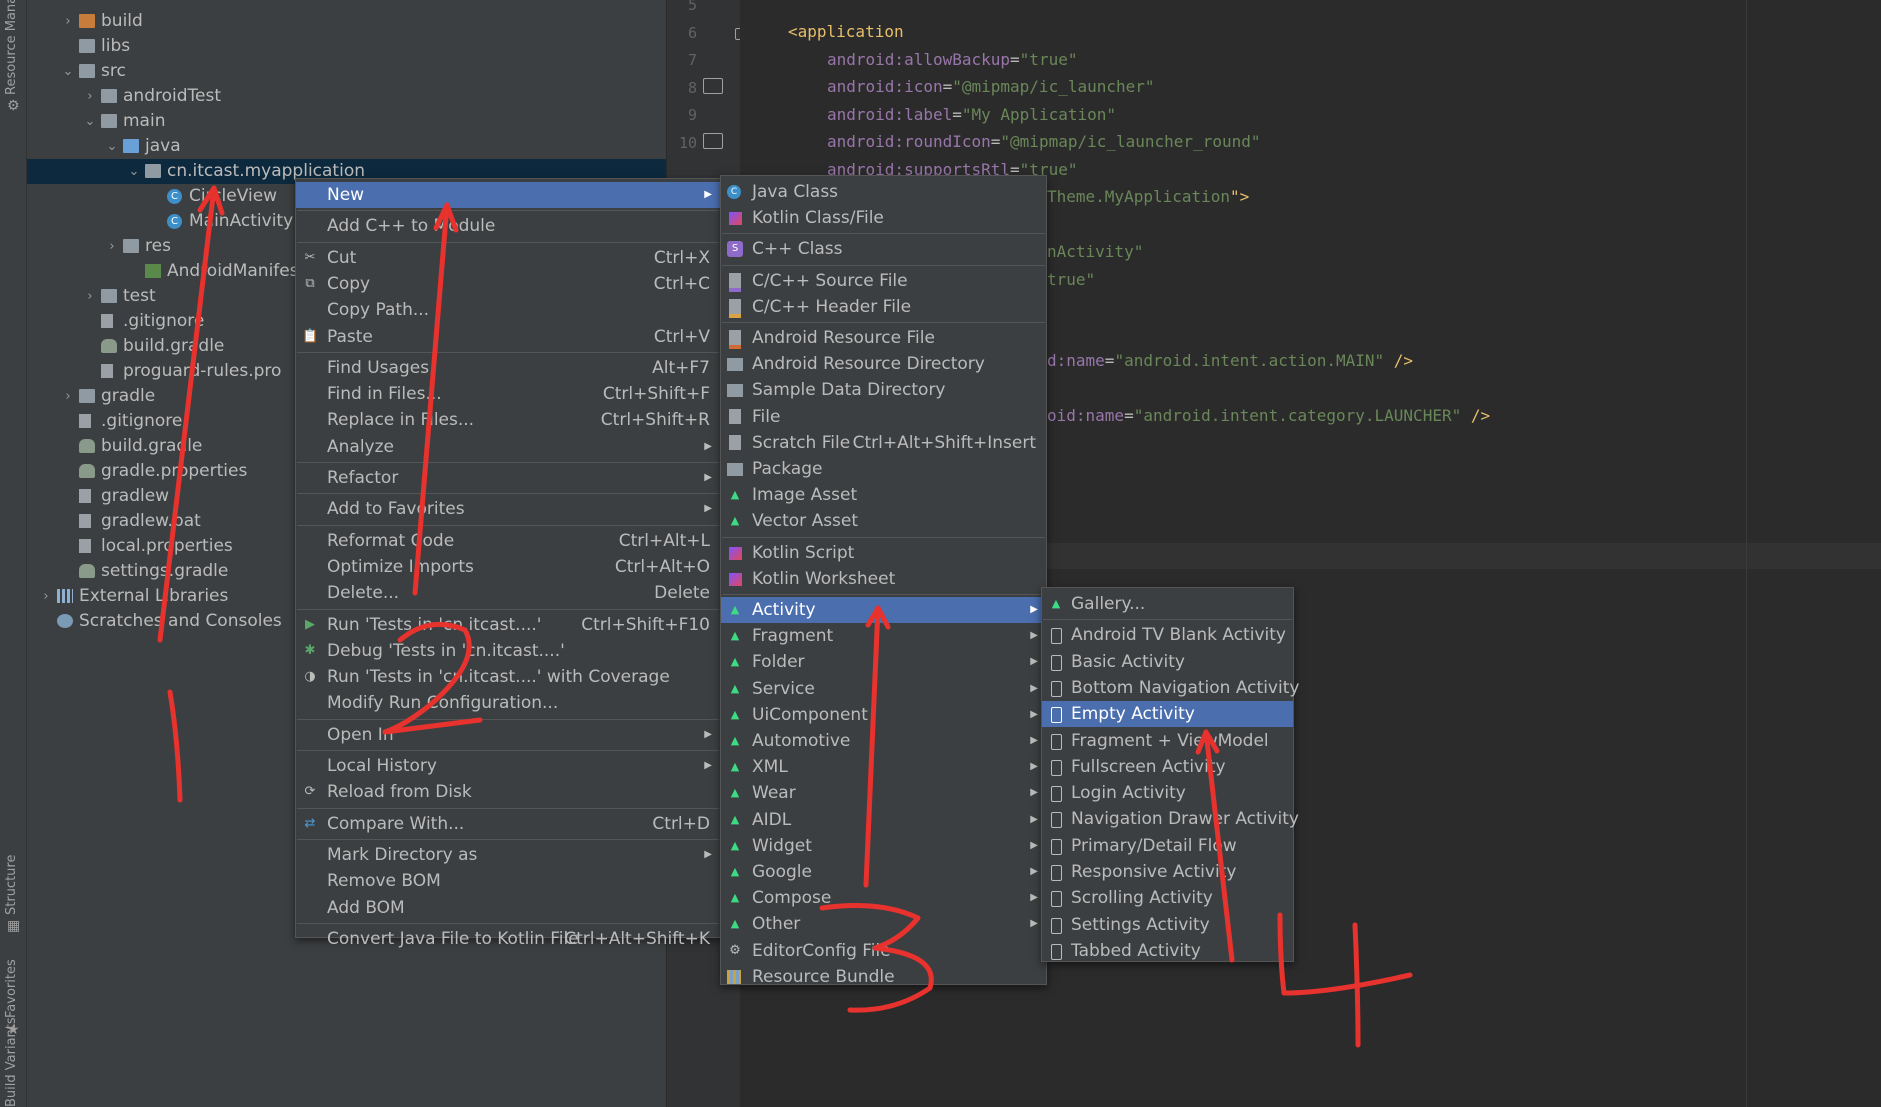 Image resolution: width=1881 pixels, height=1107 pixels. I want to click on menu-item-label: Compose, so click(792, 898).